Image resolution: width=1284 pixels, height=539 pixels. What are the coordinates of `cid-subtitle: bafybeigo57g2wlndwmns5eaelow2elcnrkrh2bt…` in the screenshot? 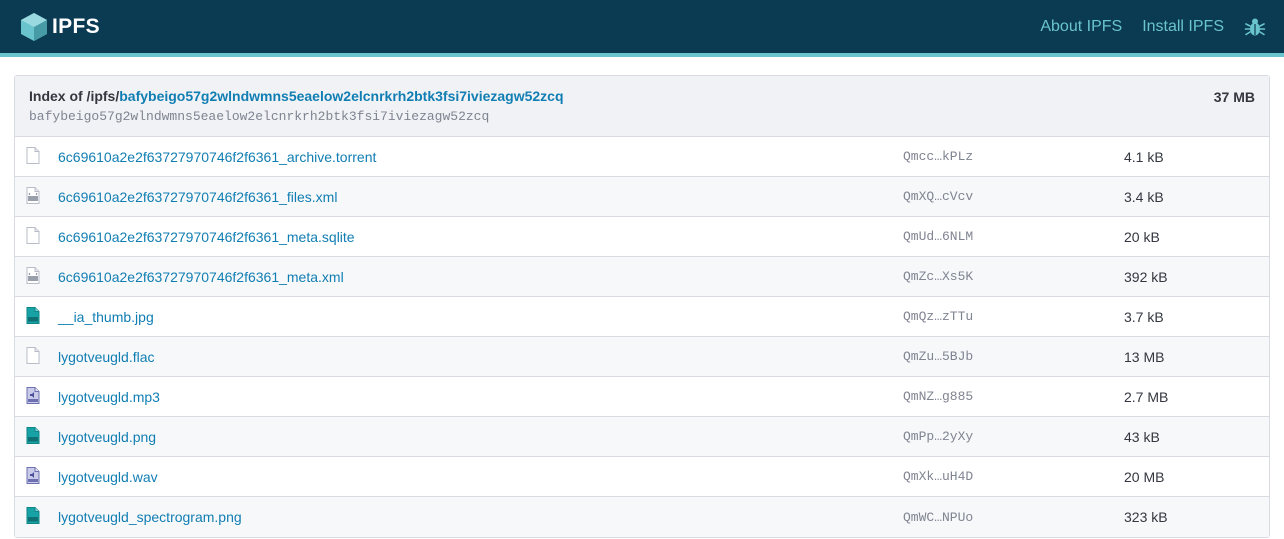 It's located at (259, 116).